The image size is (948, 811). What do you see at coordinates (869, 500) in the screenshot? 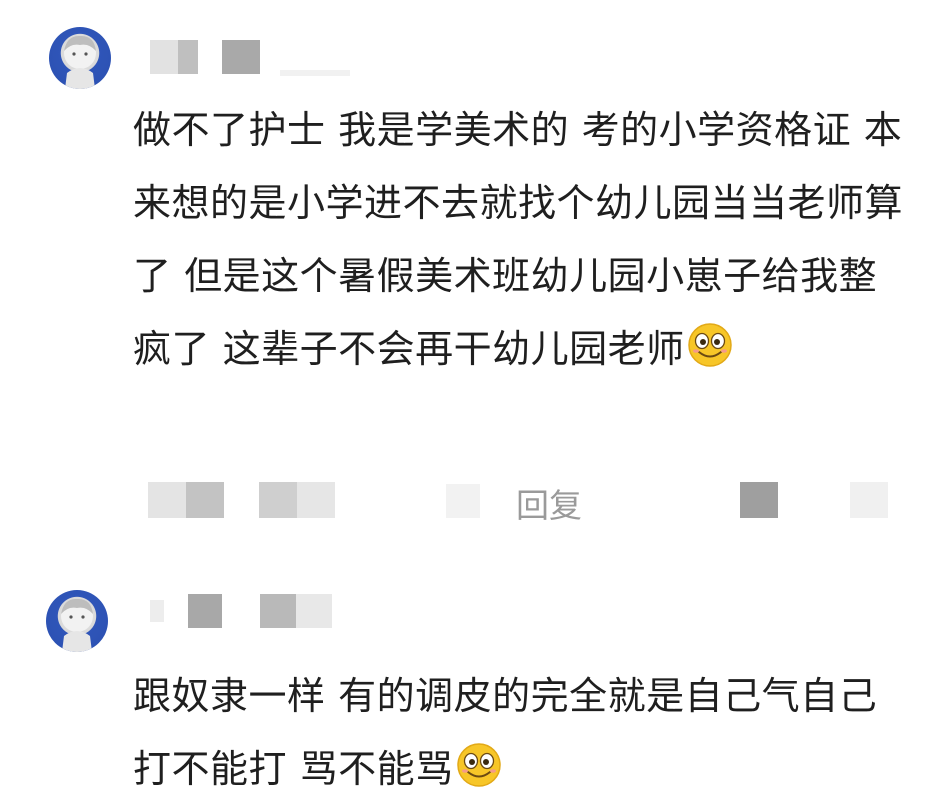
I see `like-icon-mosaic` at bounding box center [869, 500].